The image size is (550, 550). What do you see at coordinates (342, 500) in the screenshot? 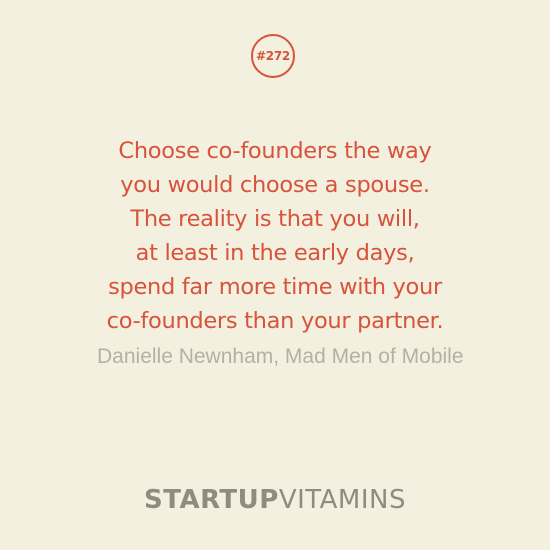
I see `brand-logo-part-vitamins: VITAMINS` at bounding box center [342, 500].